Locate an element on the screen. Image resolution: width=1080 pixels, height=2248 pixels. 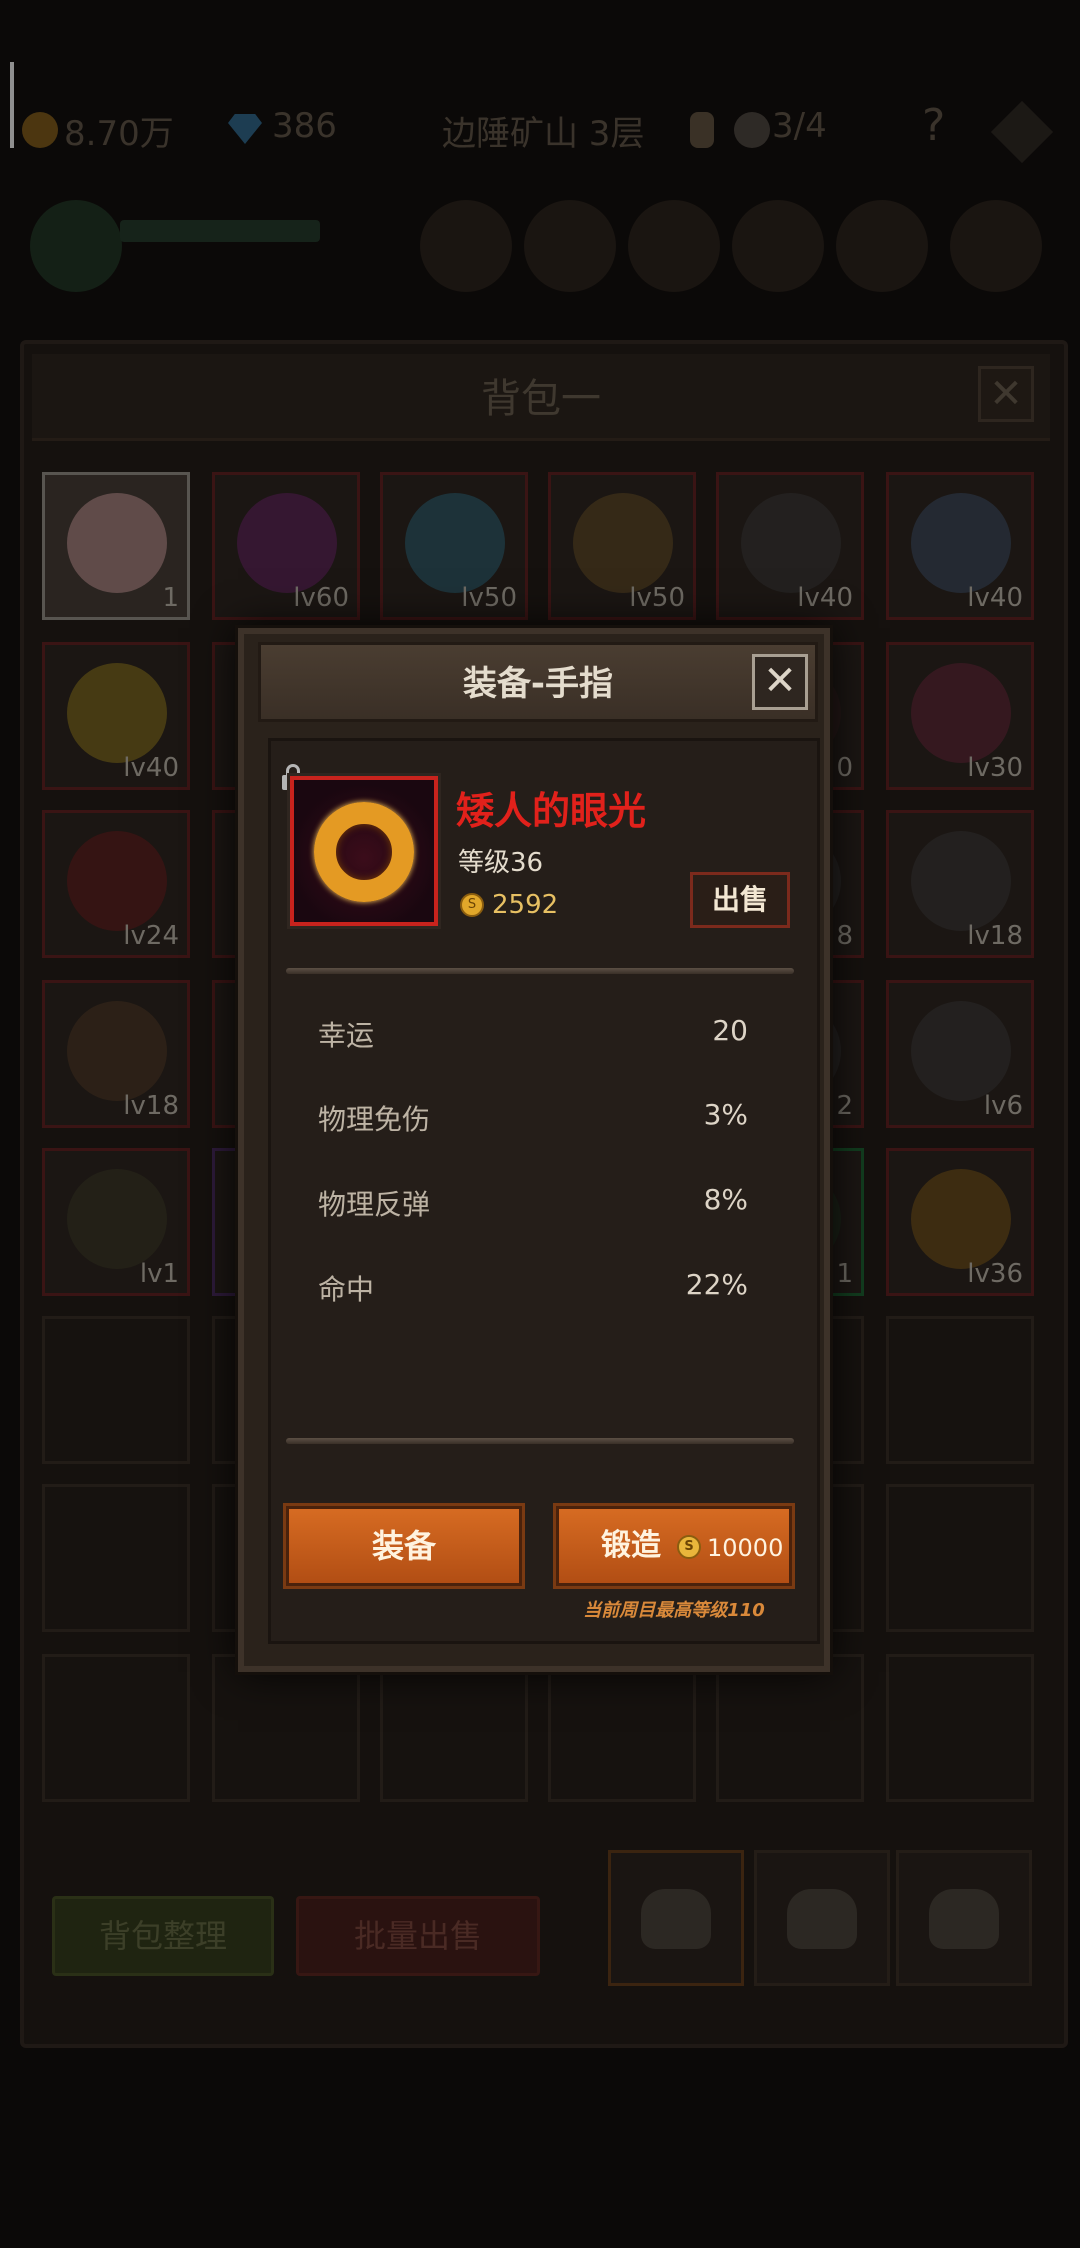
inventory-slot: lv24 is located at coordinates (116, 884).